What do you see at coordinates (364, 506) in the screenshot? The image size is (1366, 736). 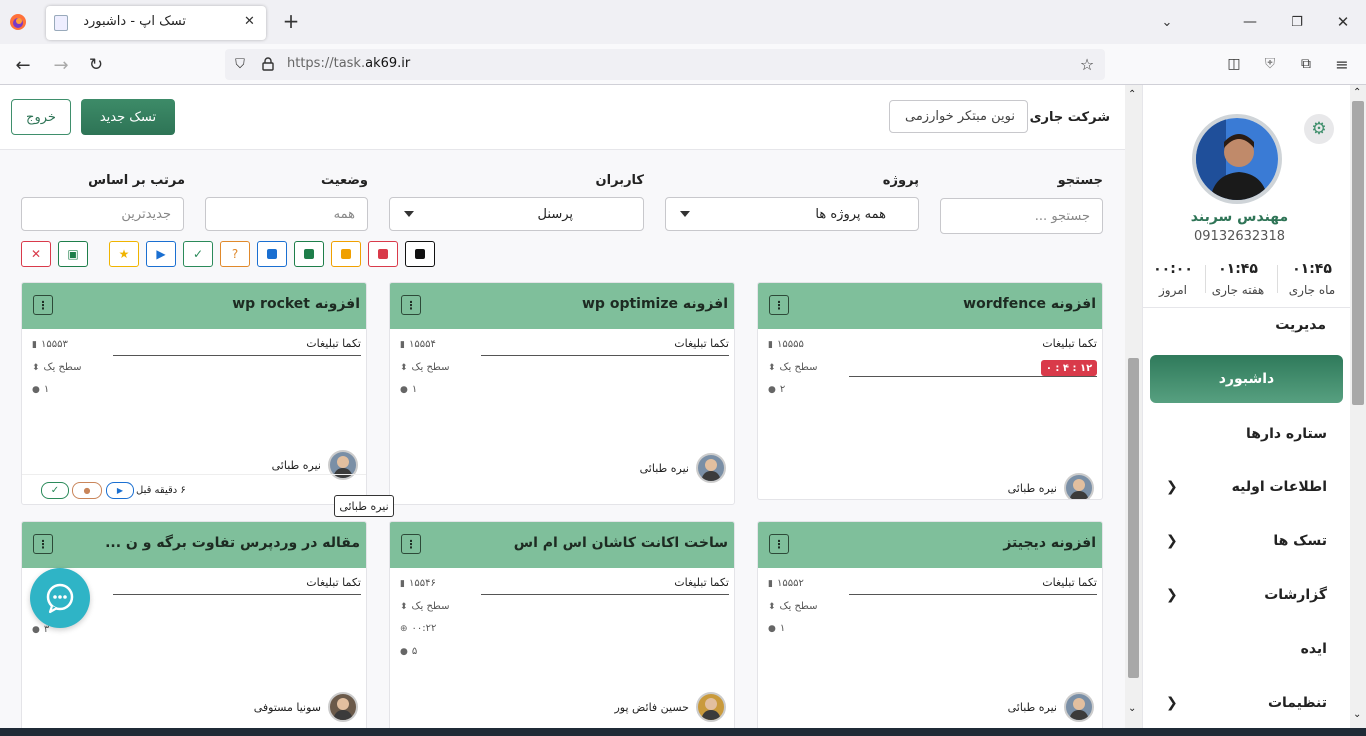 I see `user-tooltip: نیره طبائی` at bounding box center [364, 506].